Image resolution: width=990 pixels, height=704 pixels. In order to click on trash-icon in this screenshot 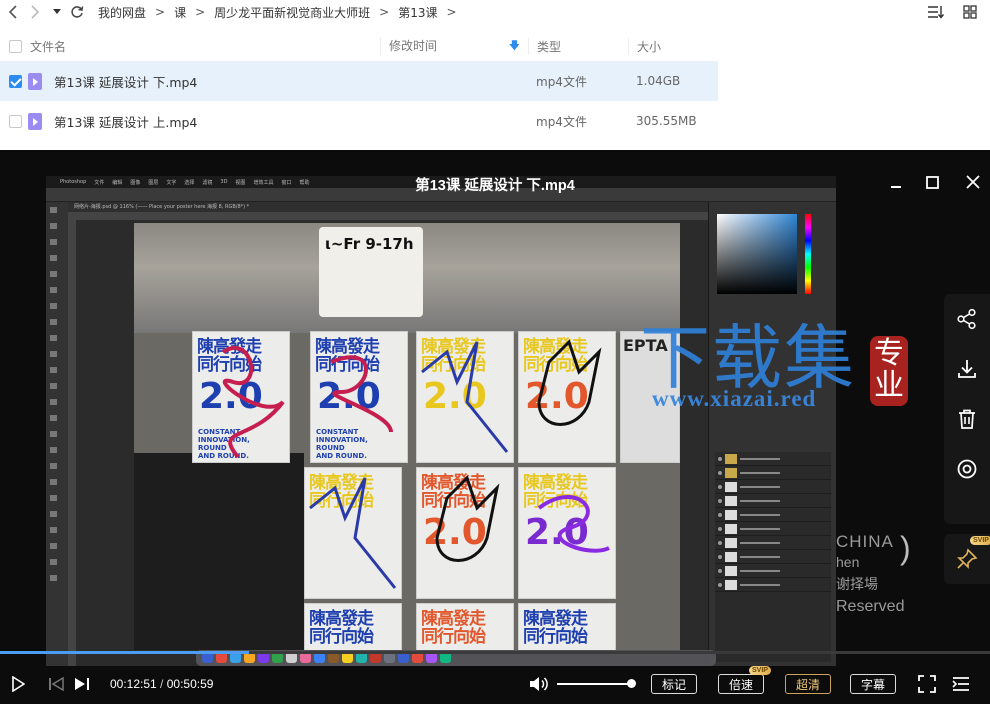, I will do `click(967, 419)`.